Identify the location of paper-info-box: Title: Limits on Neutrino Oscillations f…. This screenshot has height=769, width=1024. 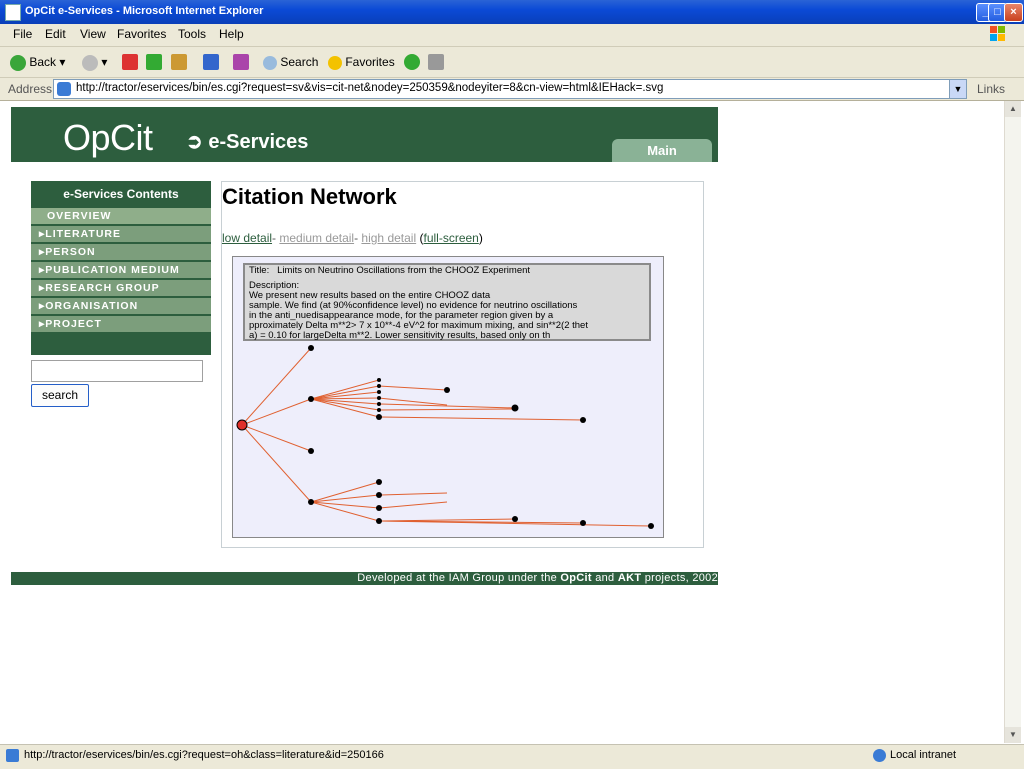
(447, 302).